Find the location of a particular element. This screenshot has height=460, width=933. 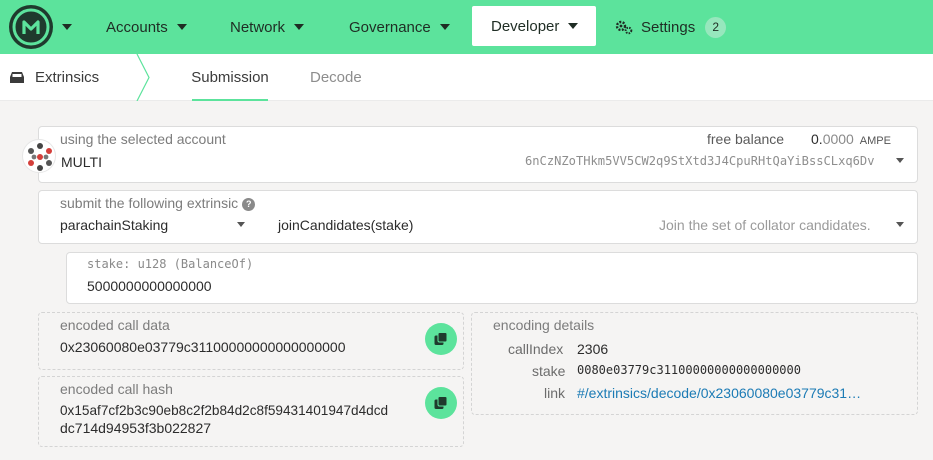

sub-navbar: Extrinsics Submission Decode is located at coordinates (466, 77).